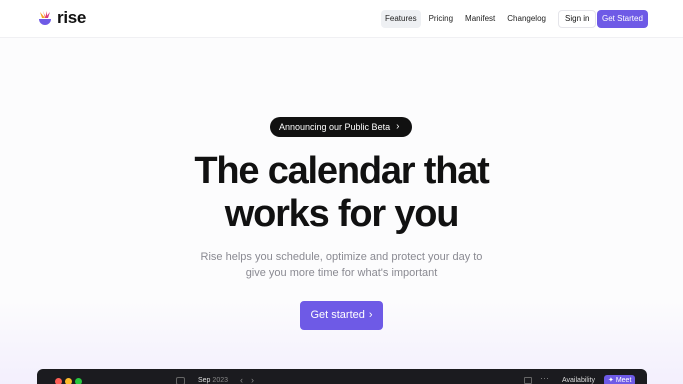 The image size is (683, 384). I want to click on sign-in-button: Sign in, so click(577, 19).